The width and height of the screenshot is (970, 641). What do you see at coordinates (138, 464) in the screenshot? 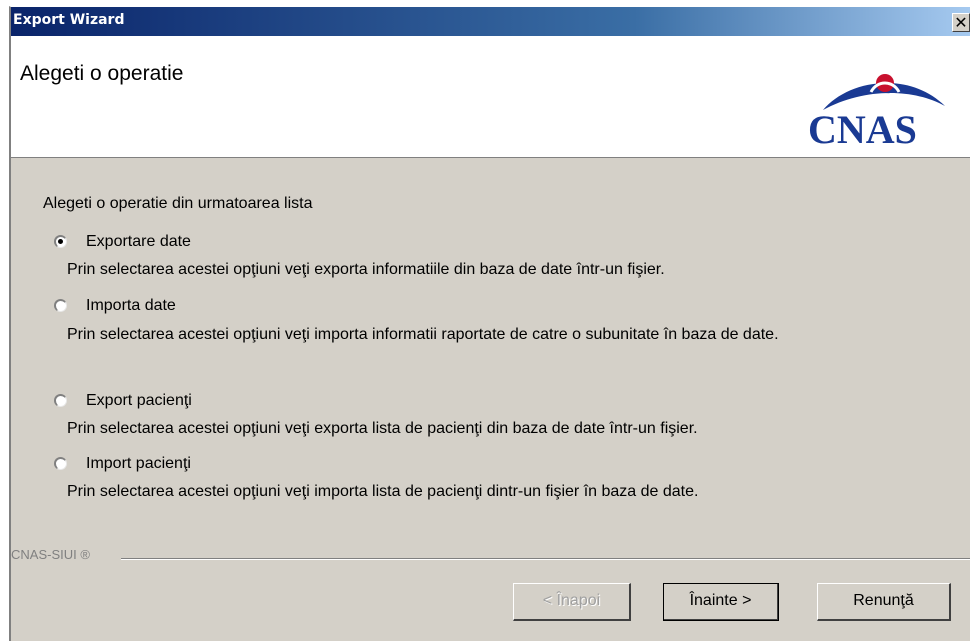
I see `option-label: Import pacienţi` at bounding box center [138, 464].